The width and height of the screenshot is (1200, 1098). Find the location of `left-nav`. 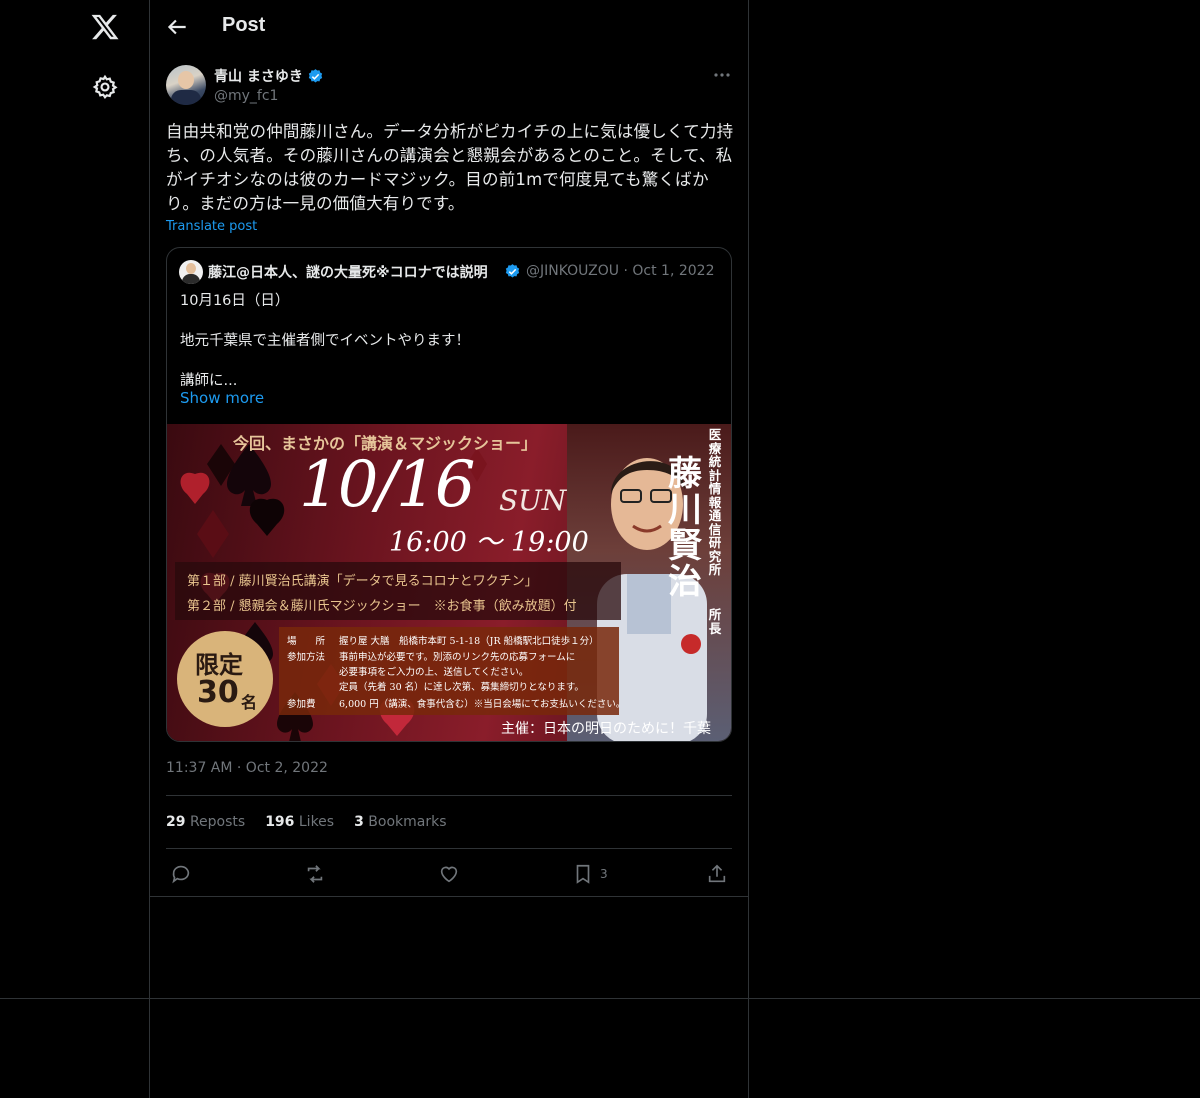

left-nav is located at coordinates (75, 549).